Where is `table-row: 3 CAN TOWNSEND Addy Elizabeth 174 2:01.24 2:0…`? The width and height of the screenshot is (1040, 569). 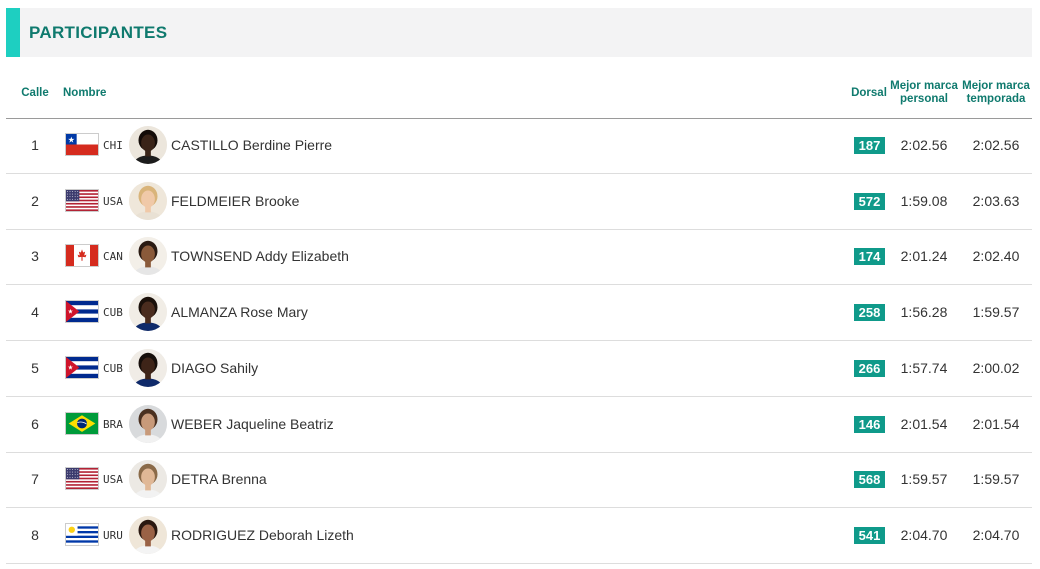 table-row: 3 CAN TOWNSEND Addy Elizabeth 174 2:01.24 2:0… is located at coordinates (519, 257).